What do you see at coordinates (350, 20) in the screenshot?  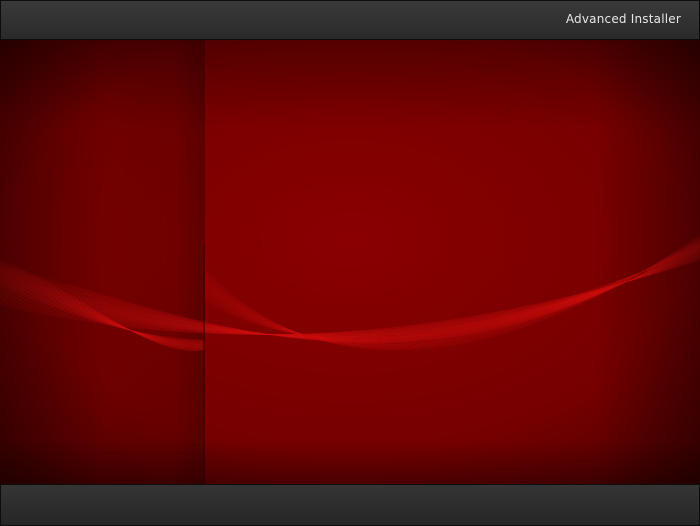 I see `title-bar: Advanced Installer` at bounding box center [350, 20].